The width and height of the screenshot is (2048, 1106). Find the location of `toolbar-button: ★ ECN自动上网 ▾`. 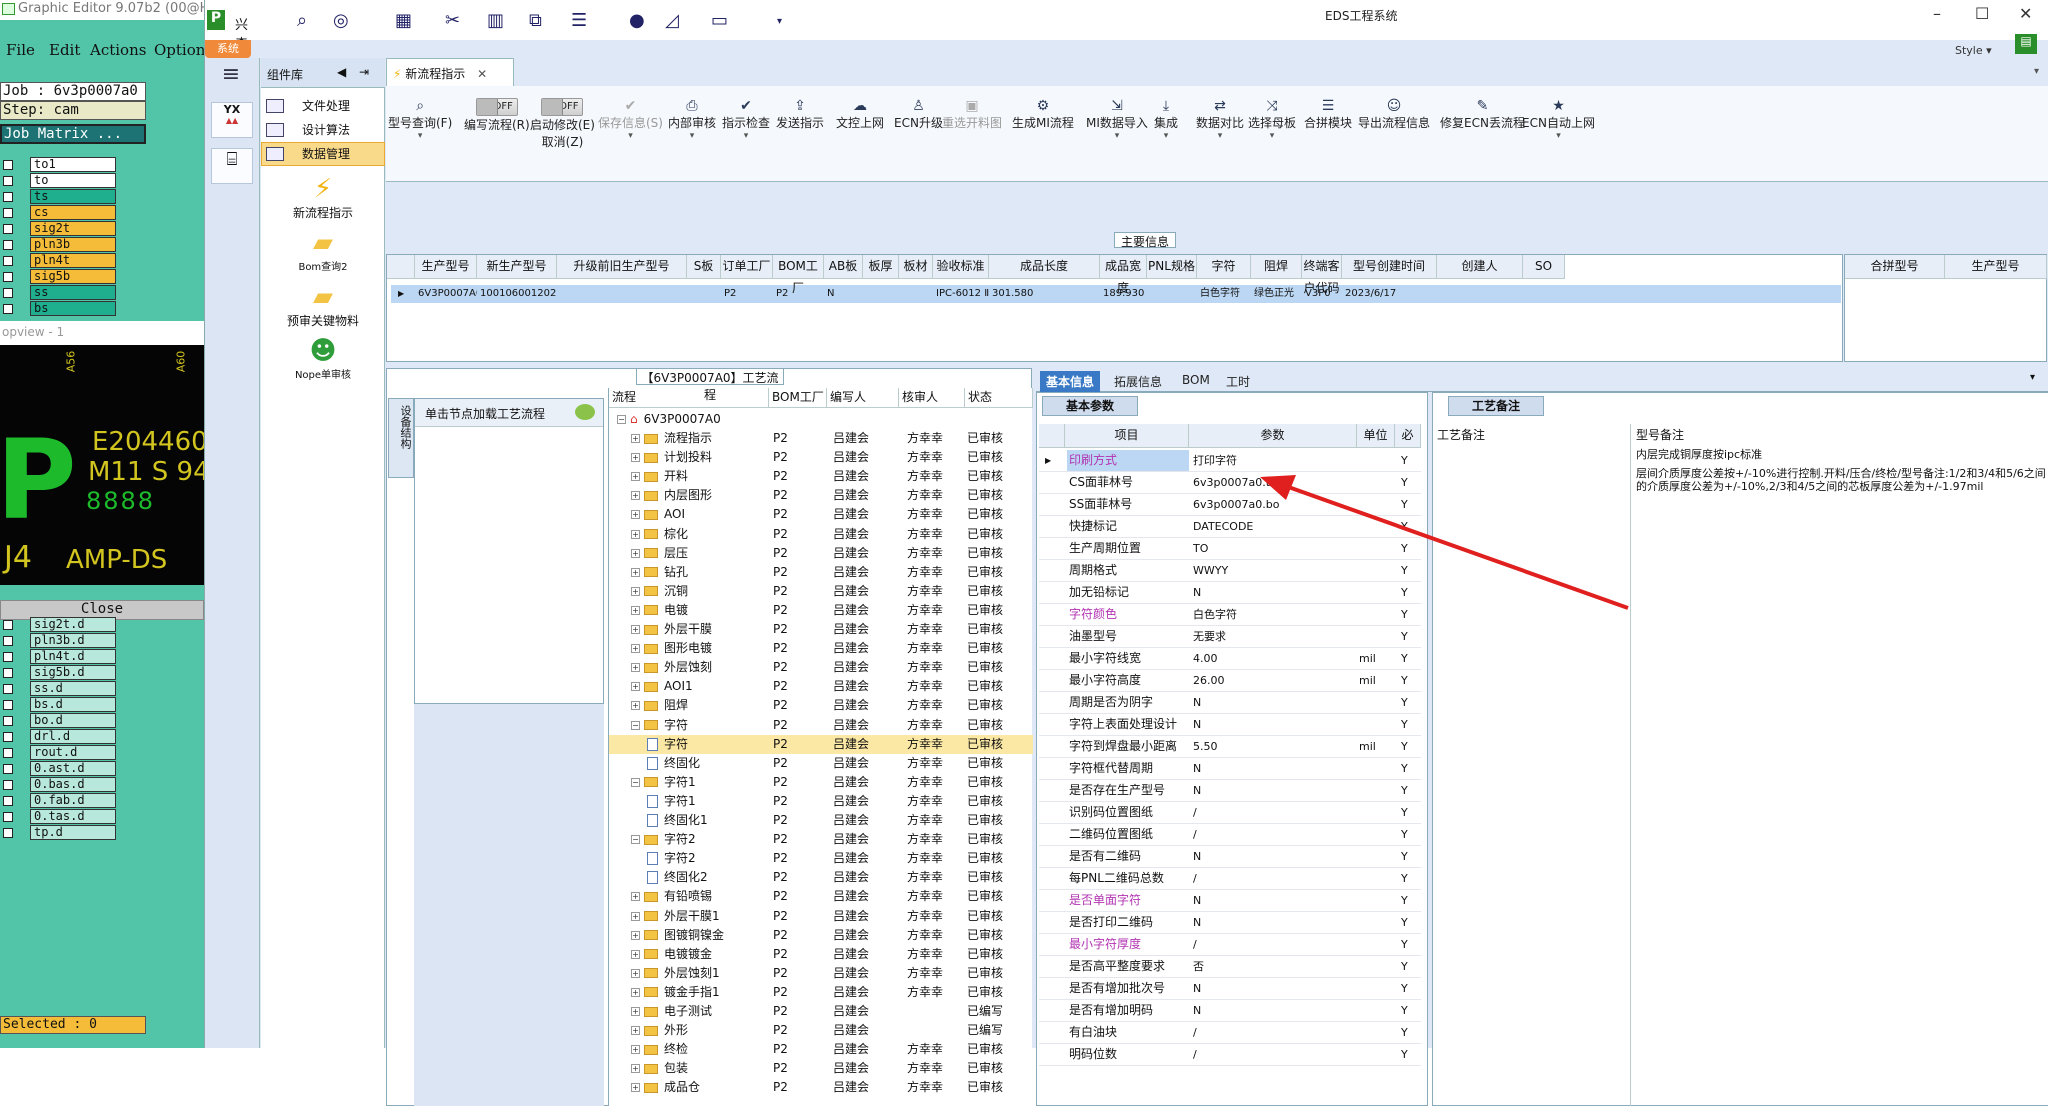

toolbar-button: ★ ECN自动上网 ▾ is located at coordinates (1558, 119).